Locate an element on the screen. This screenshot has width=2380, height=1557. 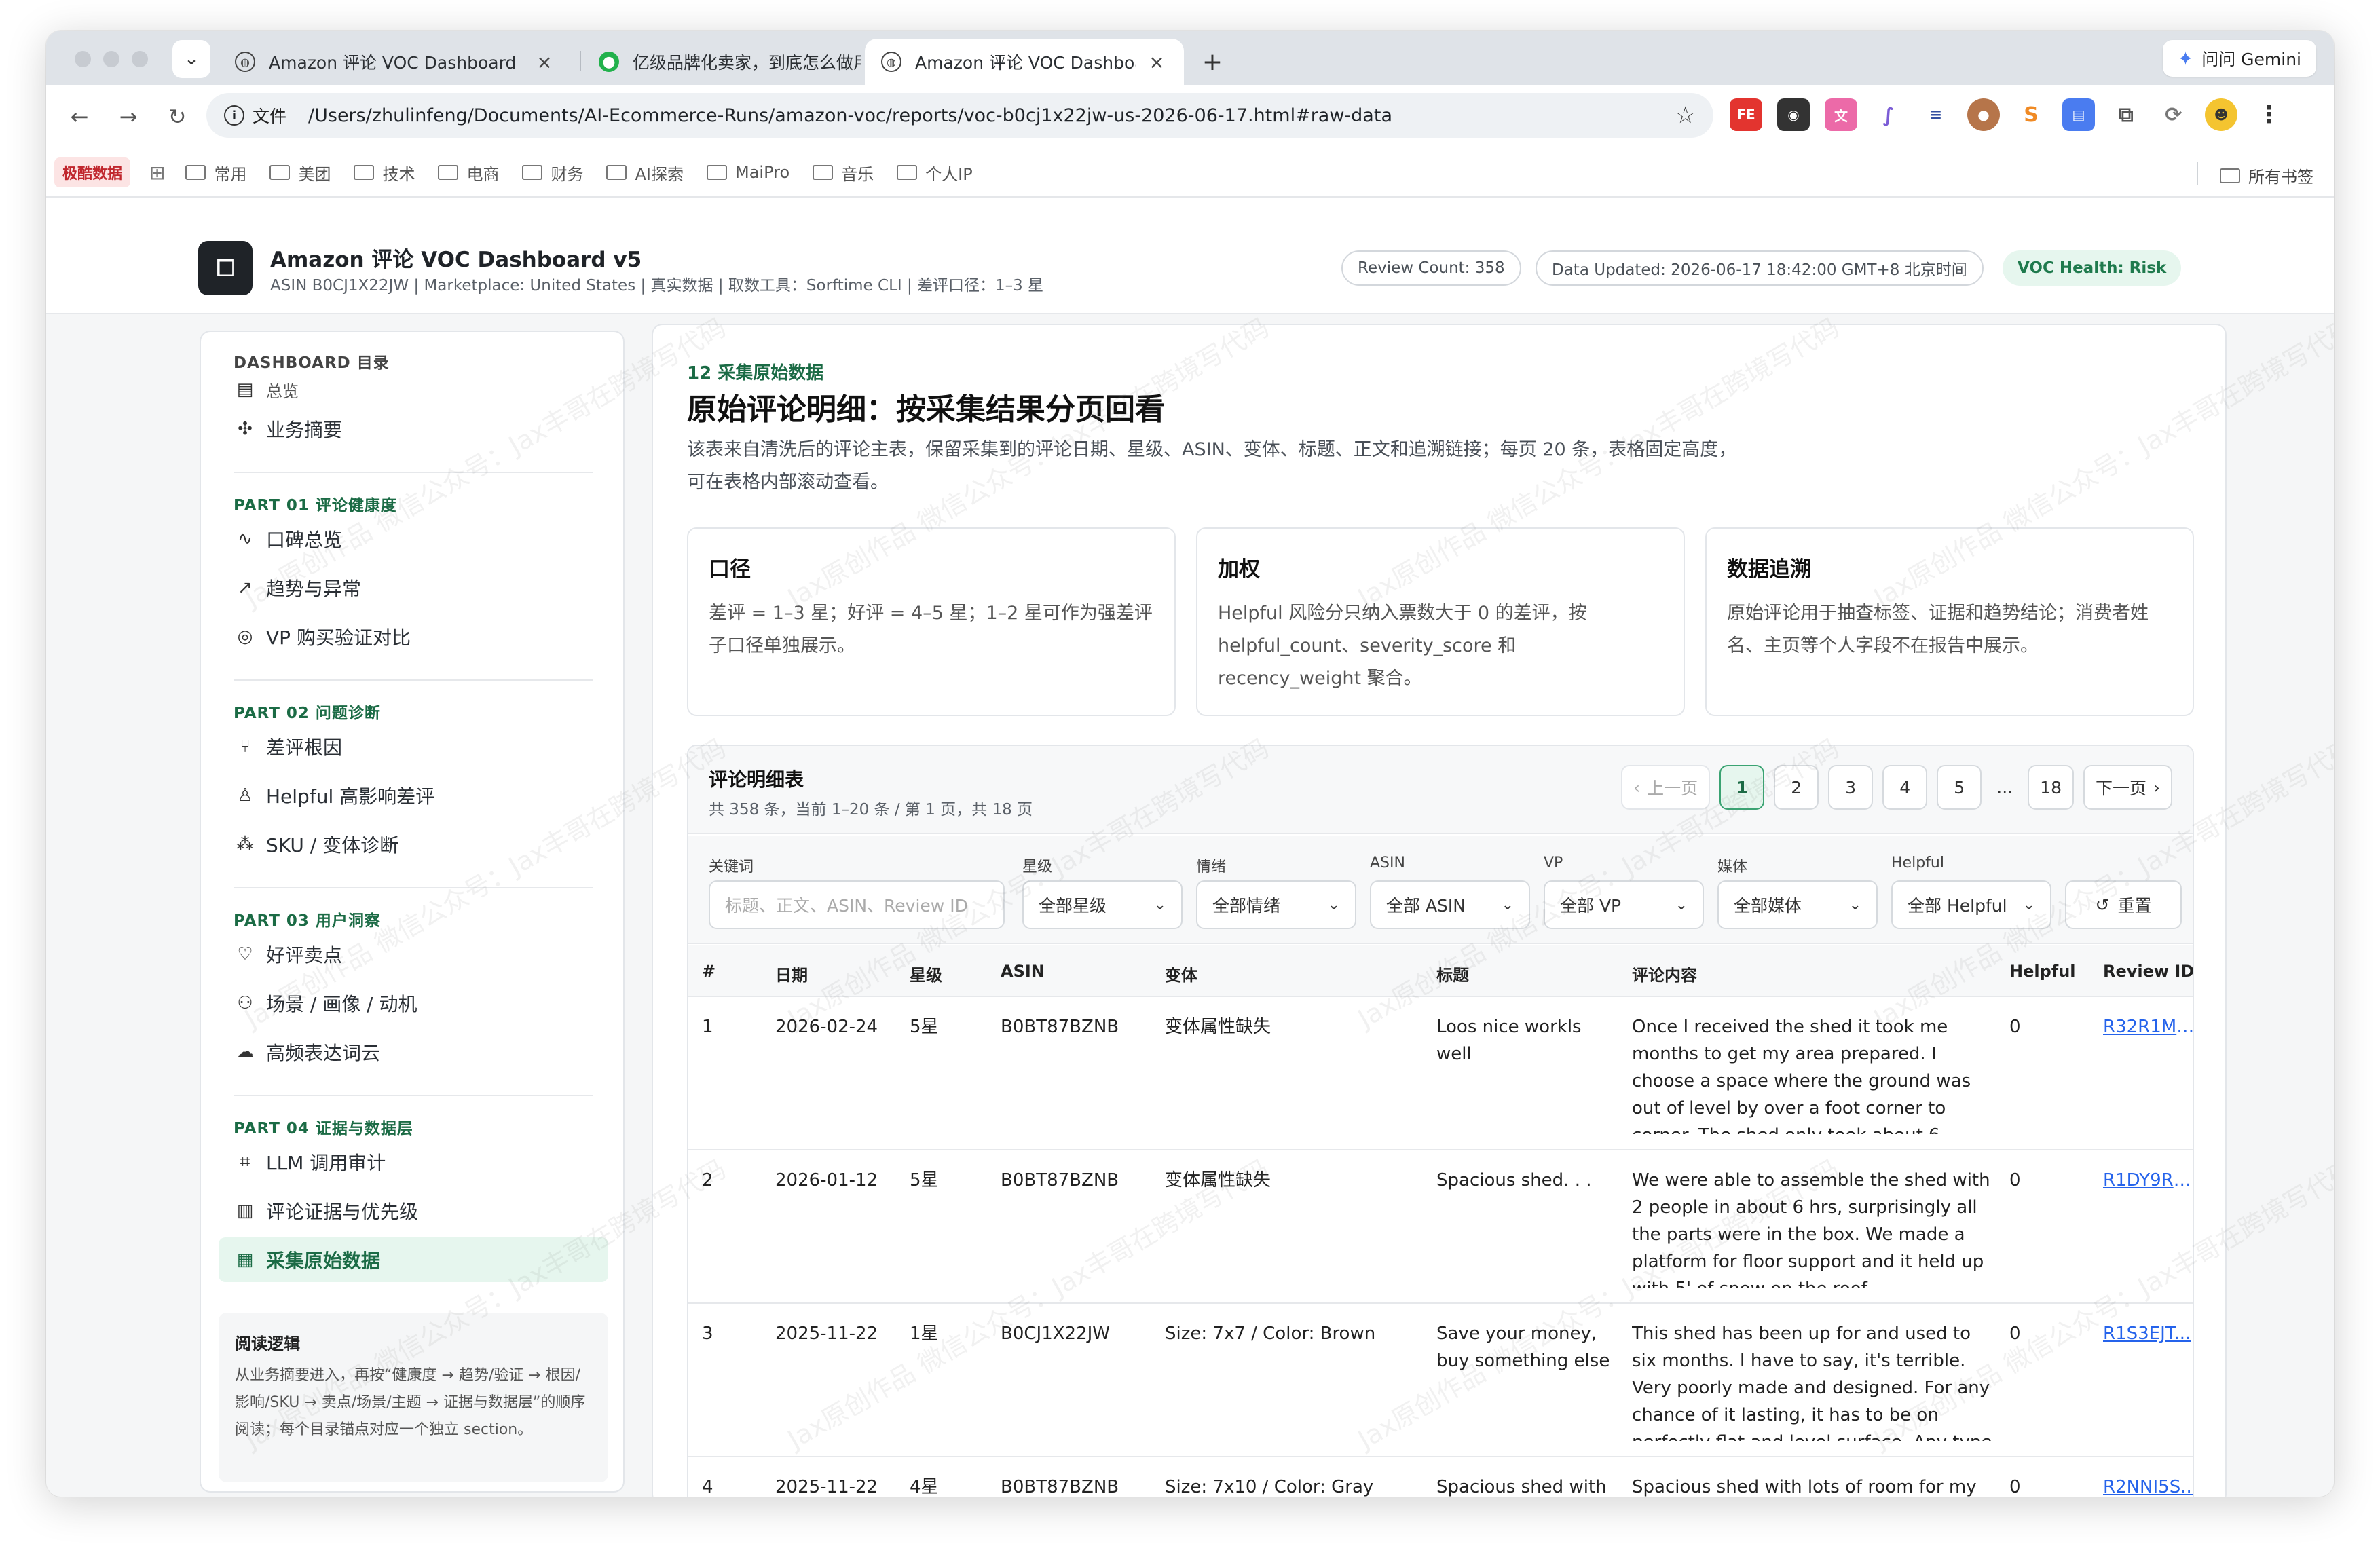
signature-extension-icon: ∫ is located at coordinates (1889, 114).